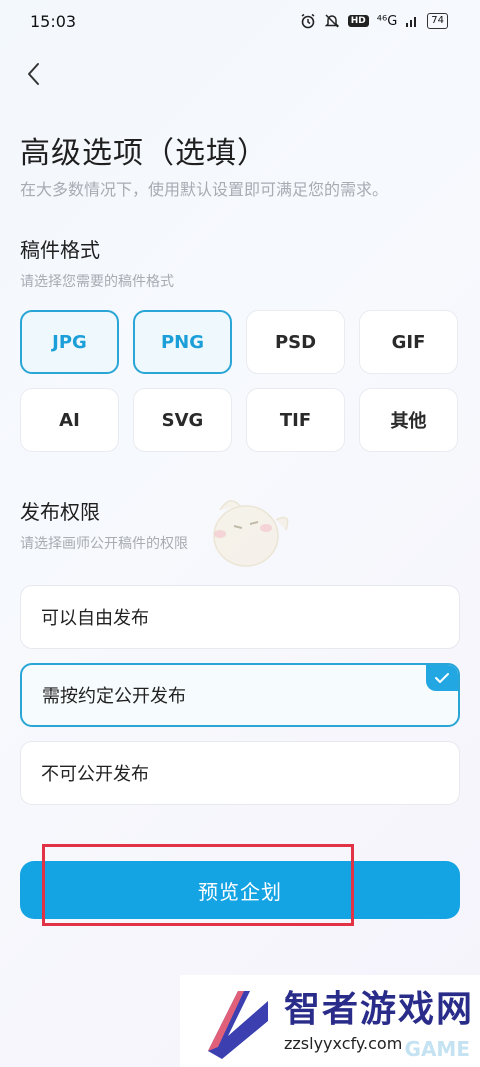 The image size is (480, 1067). Describe the element at coordinates (240, 381) in the screenshot. I see `format-grid: JPG PNG PSD GIF AI SVG TIF 其他` at that location.